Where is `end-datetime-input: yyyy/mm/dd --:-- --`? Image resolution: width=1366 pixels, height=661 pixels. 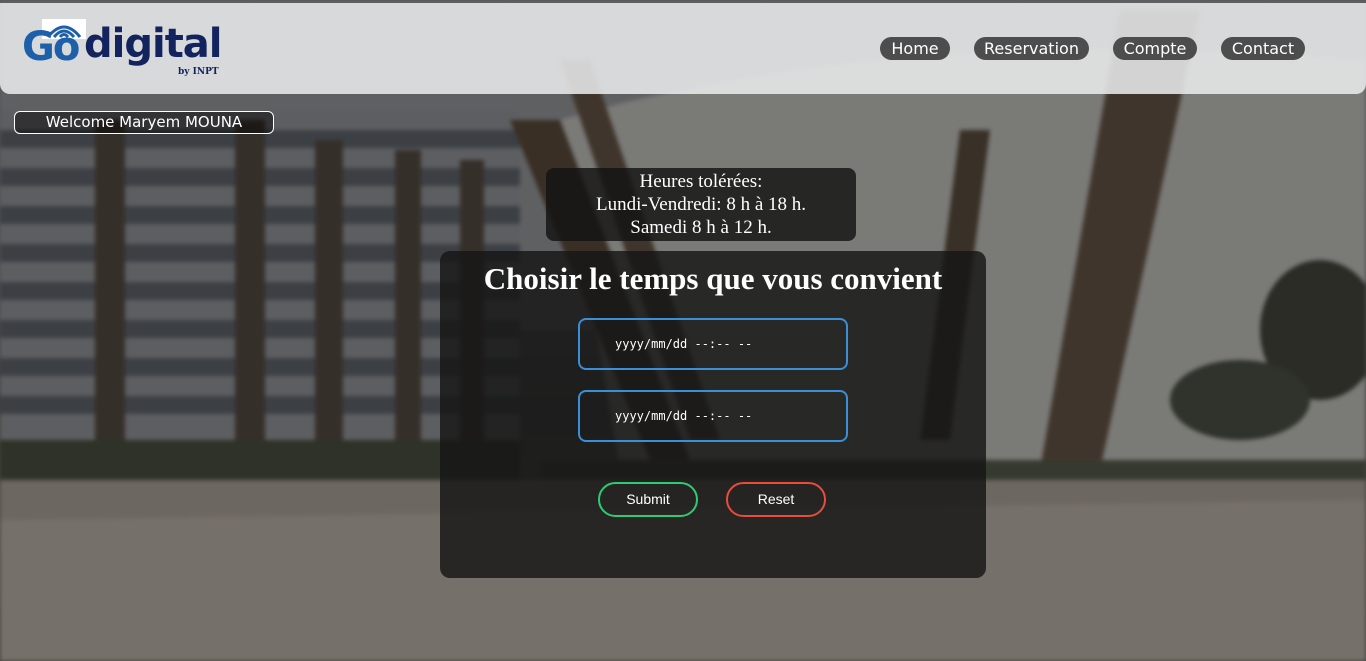
end-datetime-input: yyyy/mm/dd --:-- -- is located at coordinates (713, 416).